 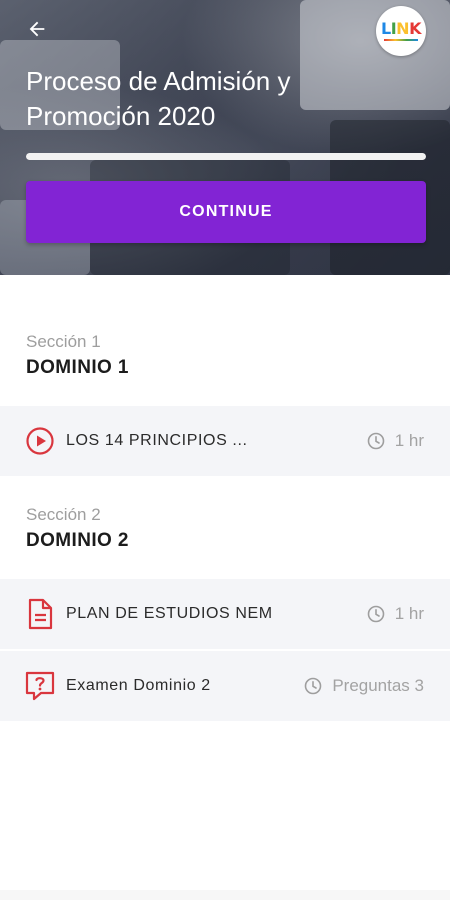 What do you see at coordinates (77, 367) in the screenshot?
I see `section-1-title: DOMINIO 1` at bounding box center [77, 367].